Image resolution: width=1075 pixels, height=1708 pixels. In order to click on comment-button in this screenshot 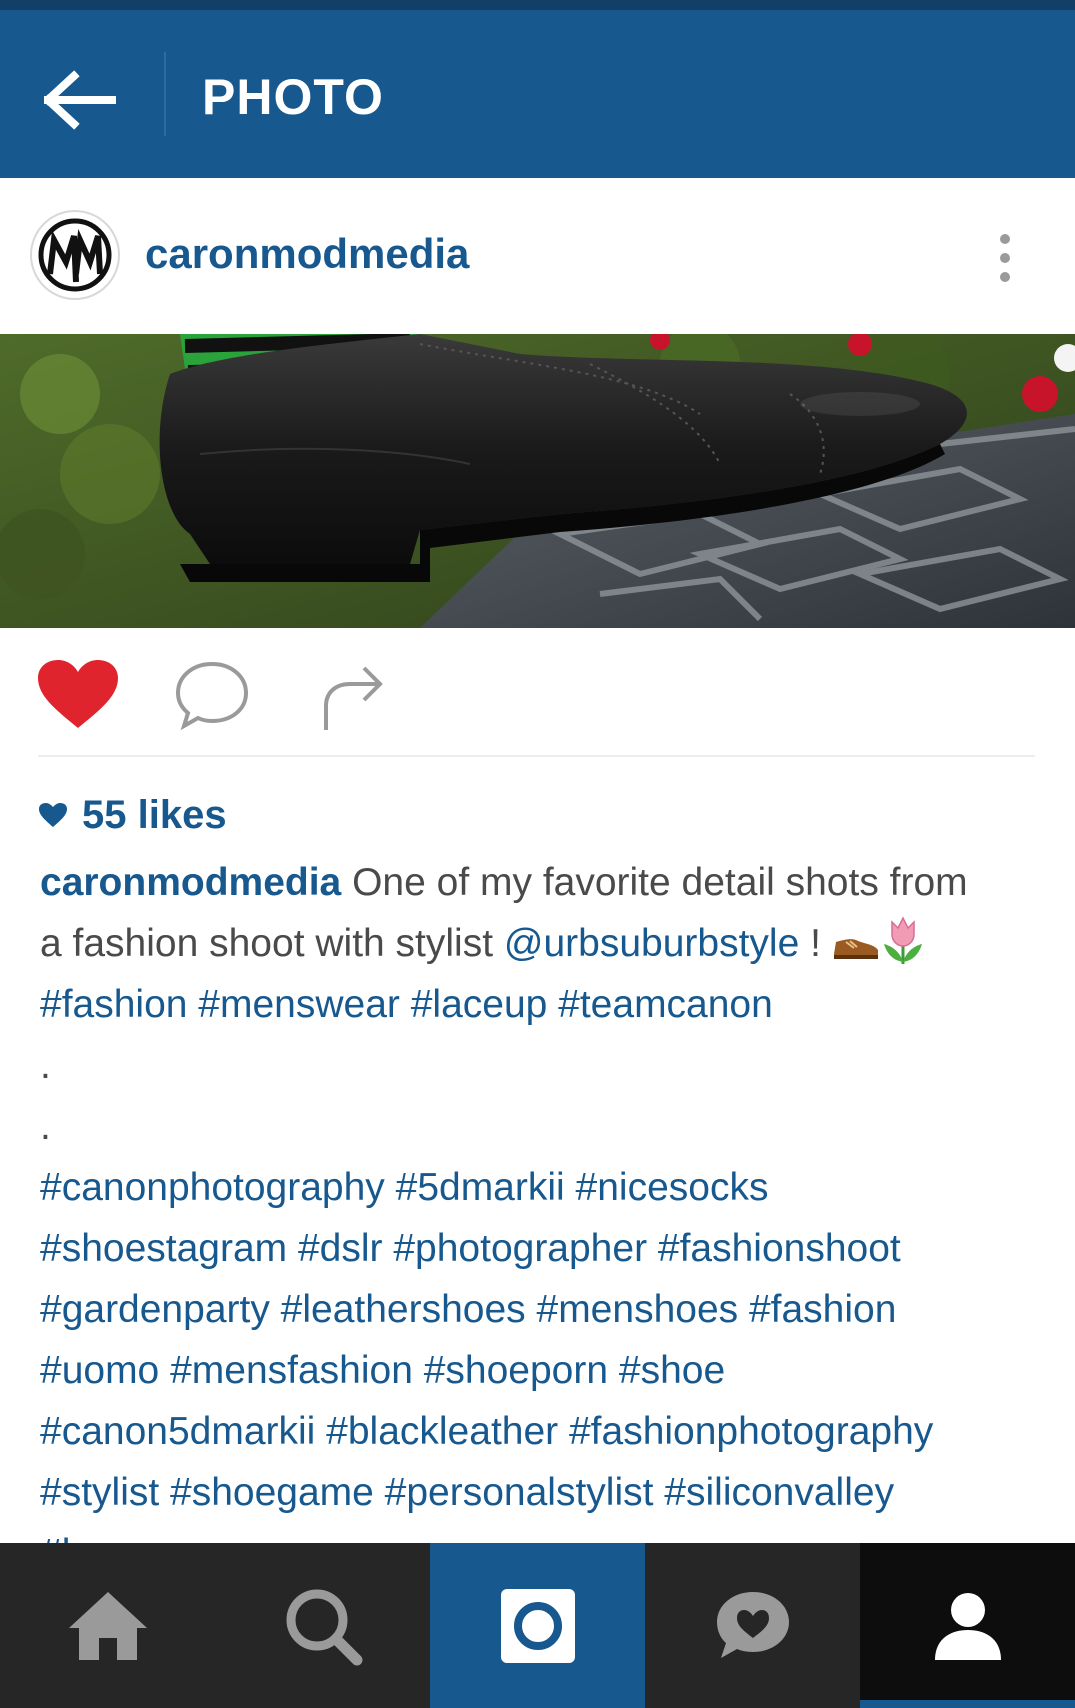, I will do `click(212, 698)`.